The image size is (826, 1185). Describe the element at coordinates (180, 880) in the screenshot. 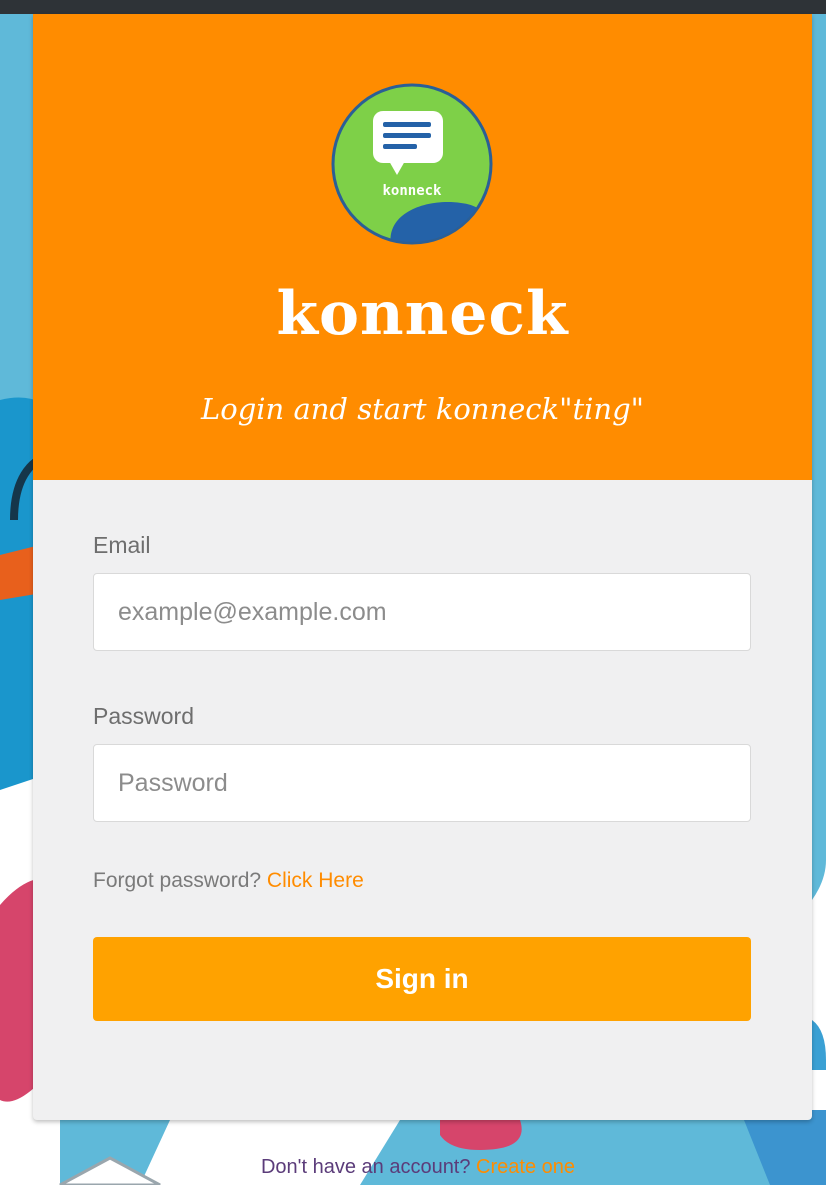

I see `forgot-password-text: Forgot password?` at that location.